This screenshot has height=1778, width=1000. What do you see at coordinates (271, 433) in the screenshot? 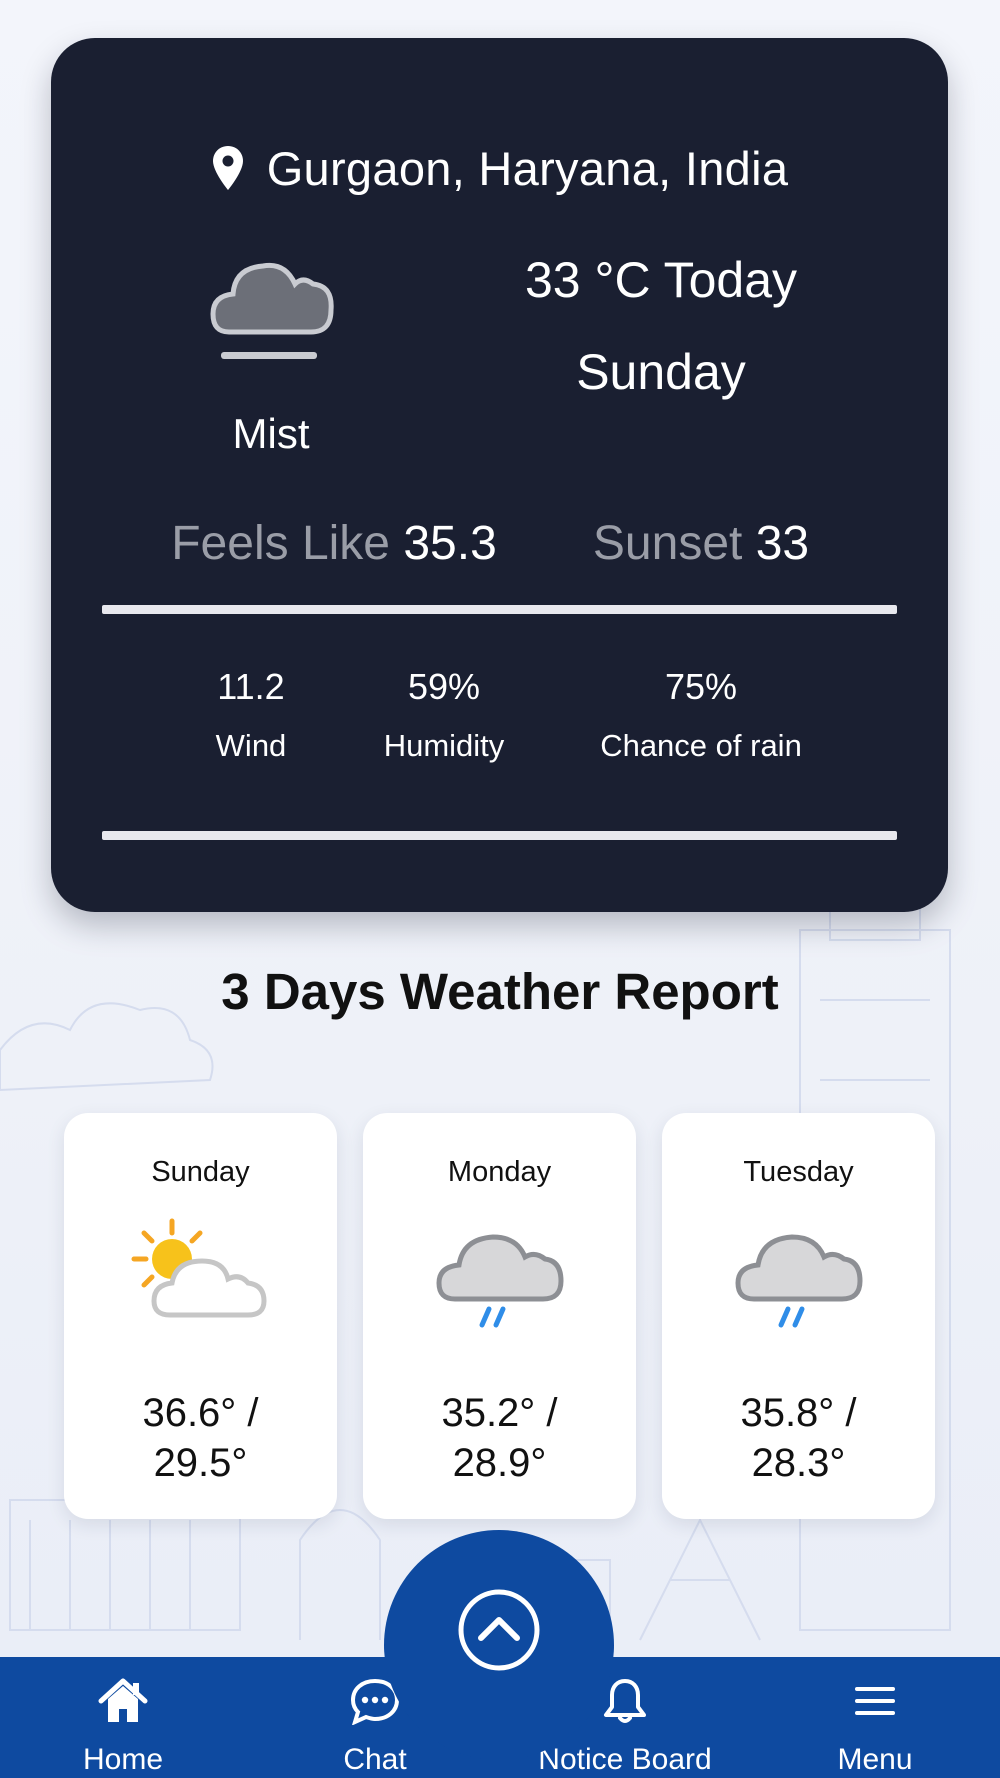
I see `condition-label: Mist` at bounding box center [271, 433].